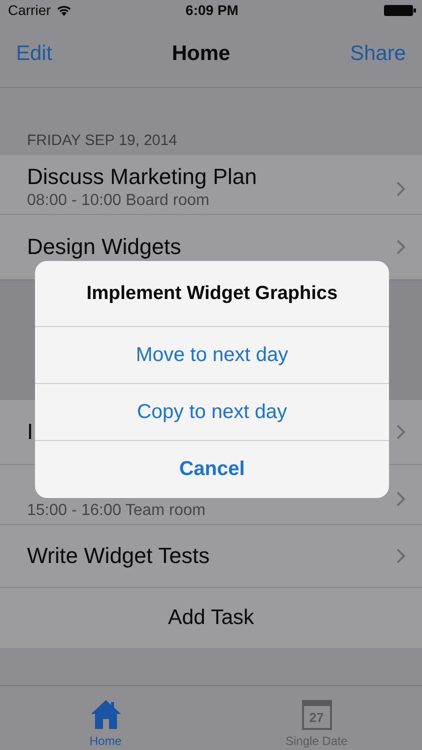  I want to click on alert-title: Implement Widget Graphics, so click(212, 294).